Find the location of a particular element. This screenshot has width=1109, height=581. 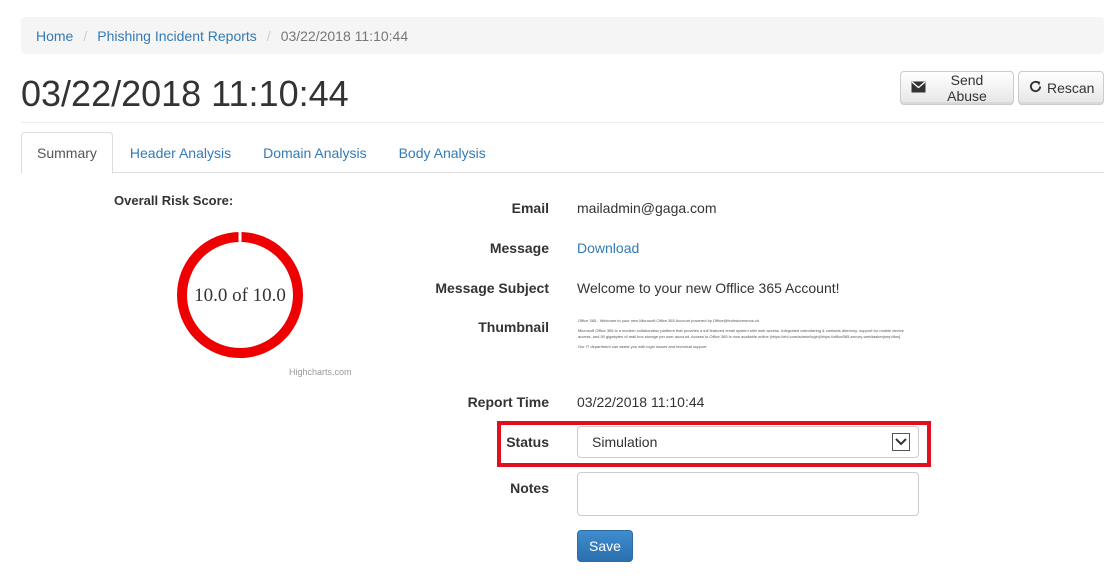

send-abuse-label: Send Abuse is located at coordinates (967, 88).